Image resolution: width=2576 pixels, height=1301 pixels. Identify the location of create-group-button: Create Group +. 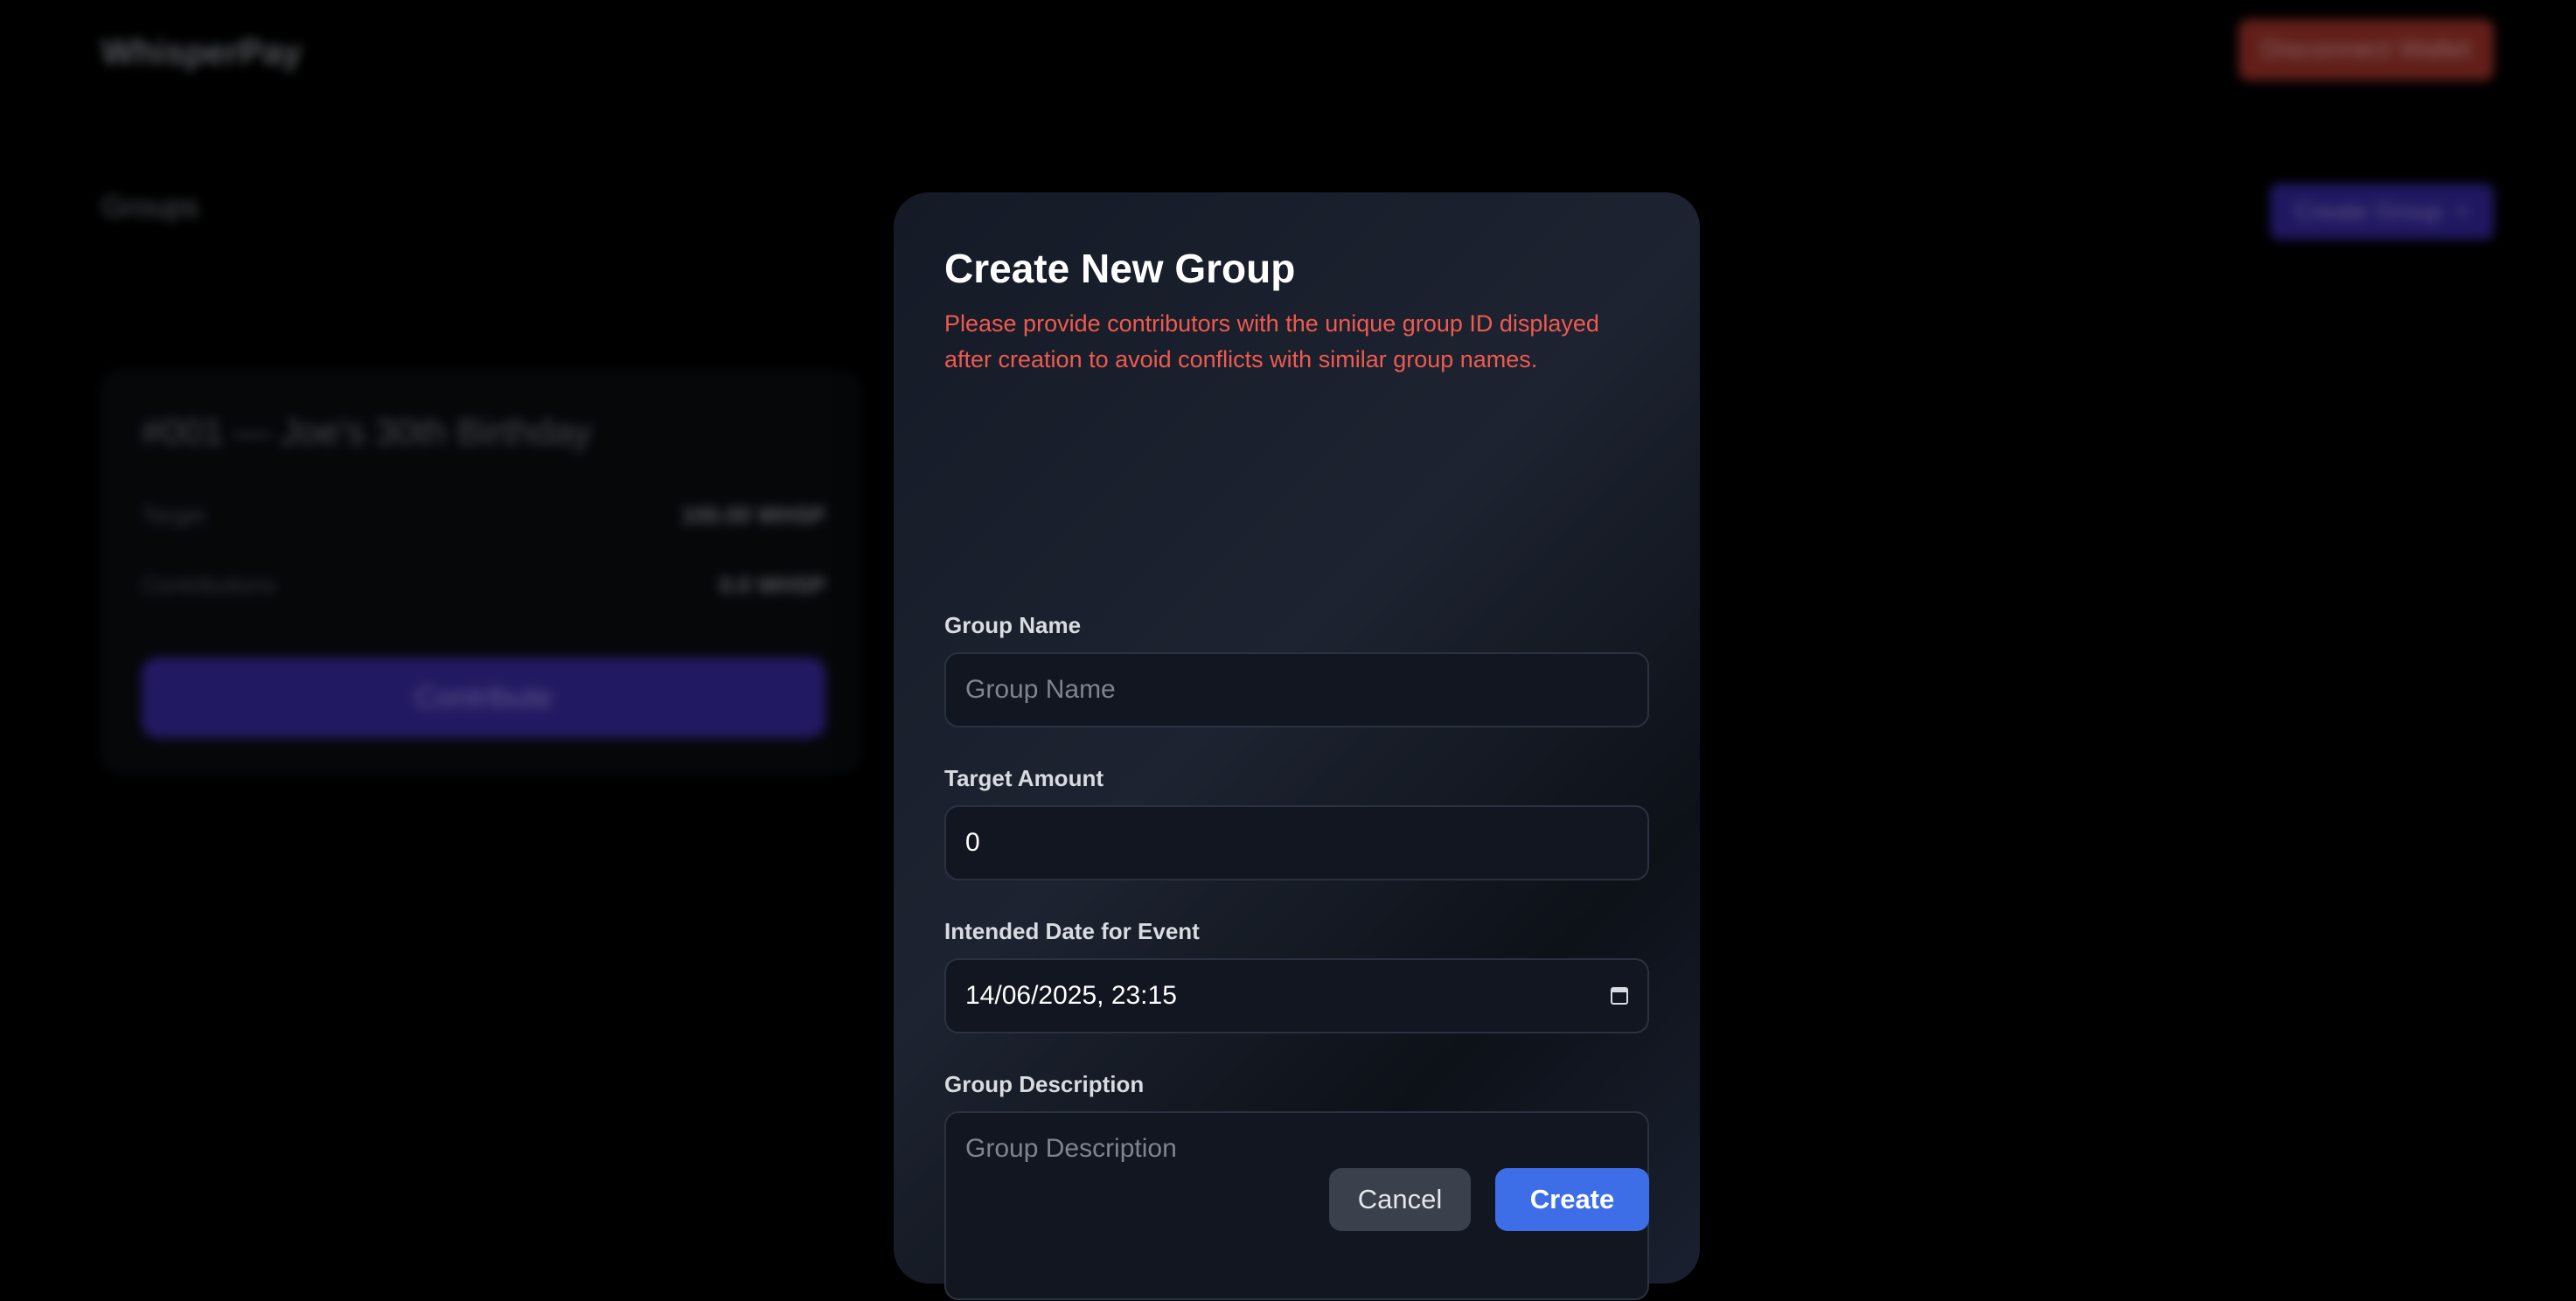
(2382, 212).